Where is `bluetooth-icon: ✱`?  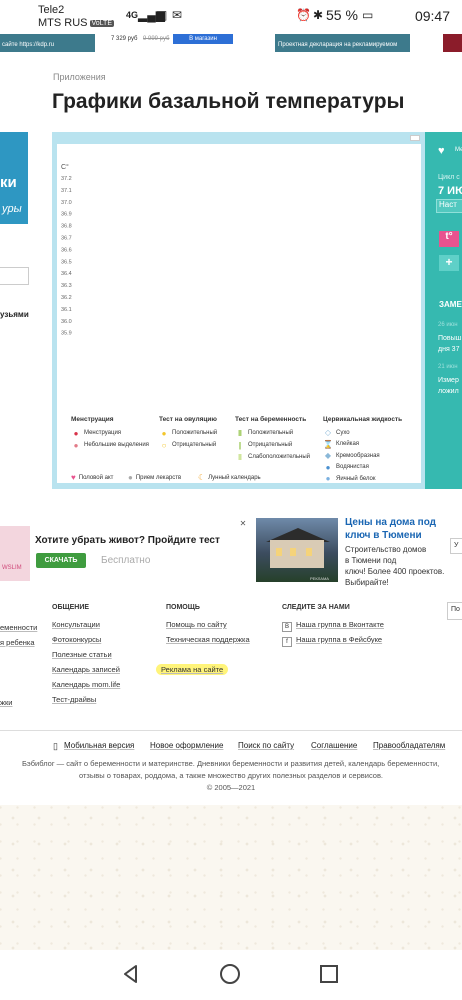 bluetooth-icon: ✱ is located at coordinates (318, 15).